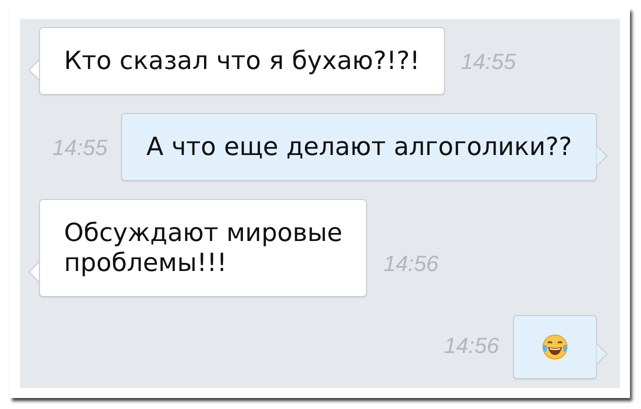 This screenshot has width=641, height=409. I want to click on message-text: Кто сказал что я бухаю?!?!, so click(242, 61).